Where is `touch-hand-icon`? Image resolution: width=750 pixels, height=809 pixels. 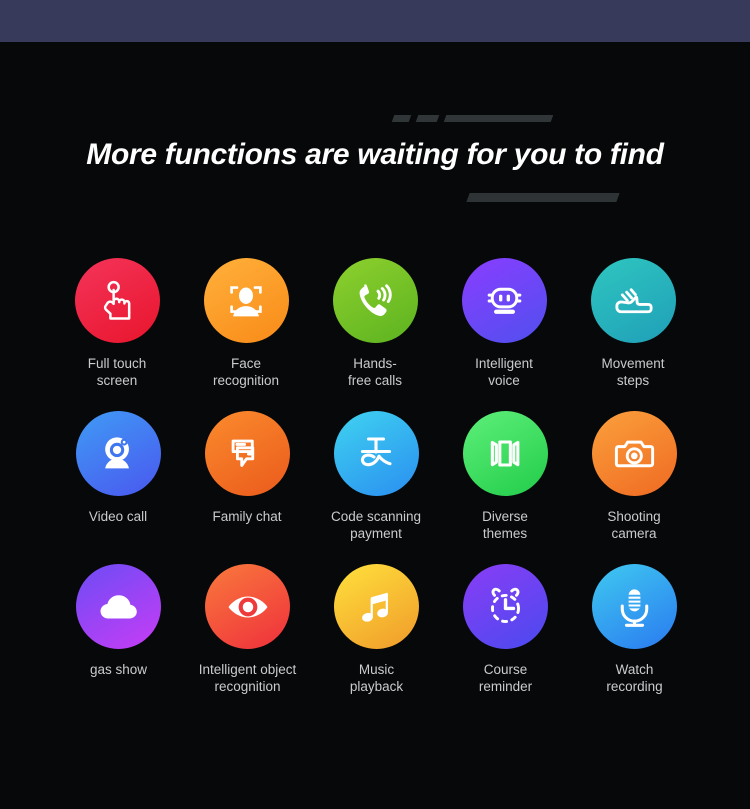
touch-hand-icon is located at coordinates (117, 301).